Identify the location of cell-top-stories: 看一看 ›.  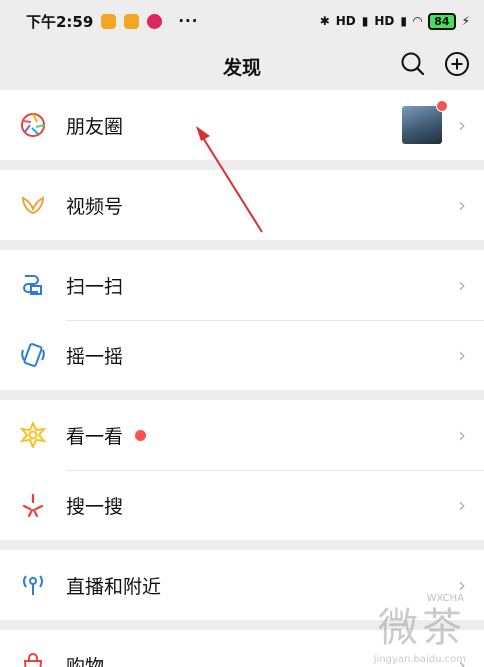
(242, 435).